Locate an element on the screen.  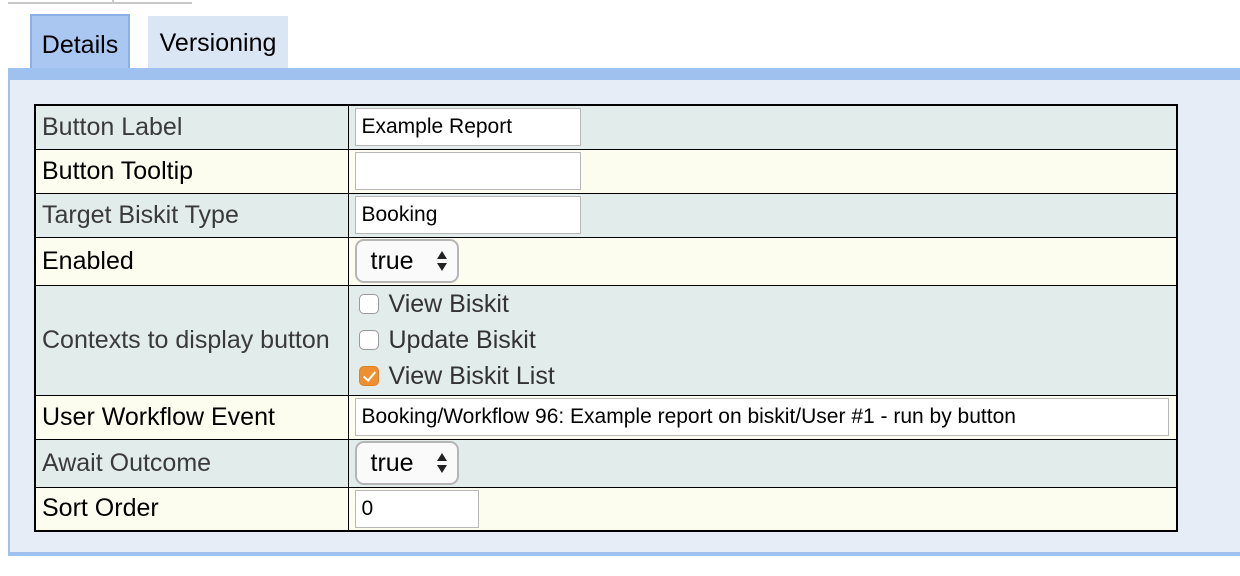
contexts-label: Contexts to display button is located at coordinates (191, 340).